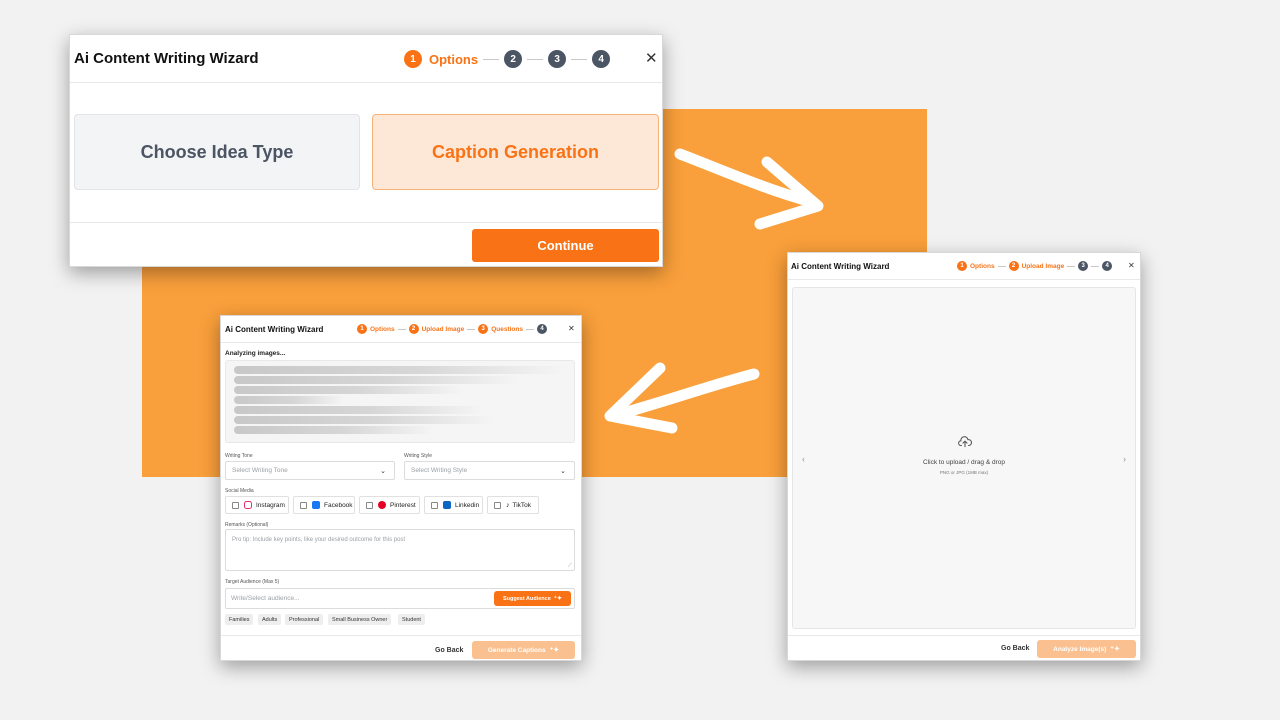  I want to click on instagram-icon, so click(248, 505).